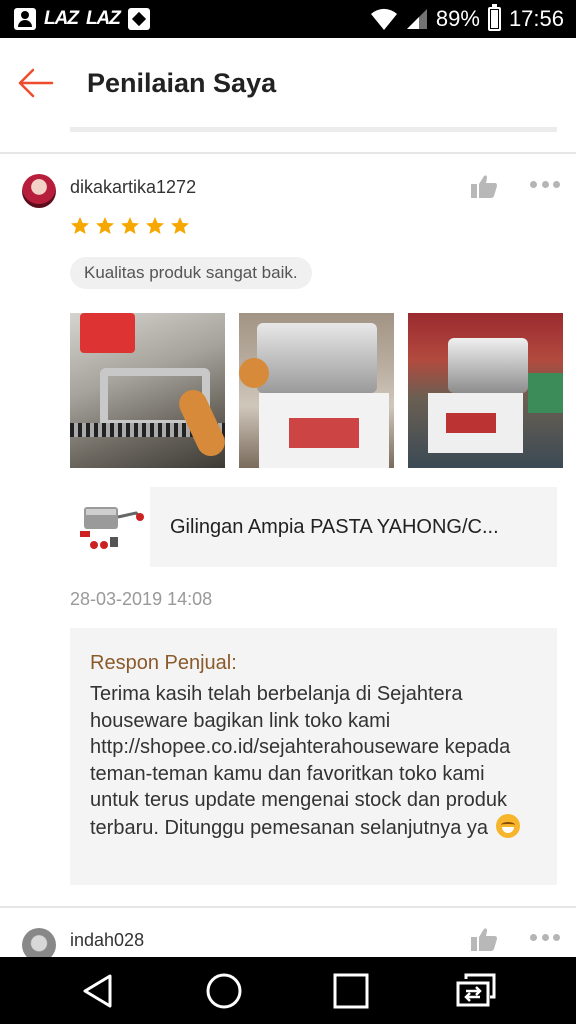 The image size is (576, 1024). I want to click on reviewer-username: indah028, so click(107, 940).